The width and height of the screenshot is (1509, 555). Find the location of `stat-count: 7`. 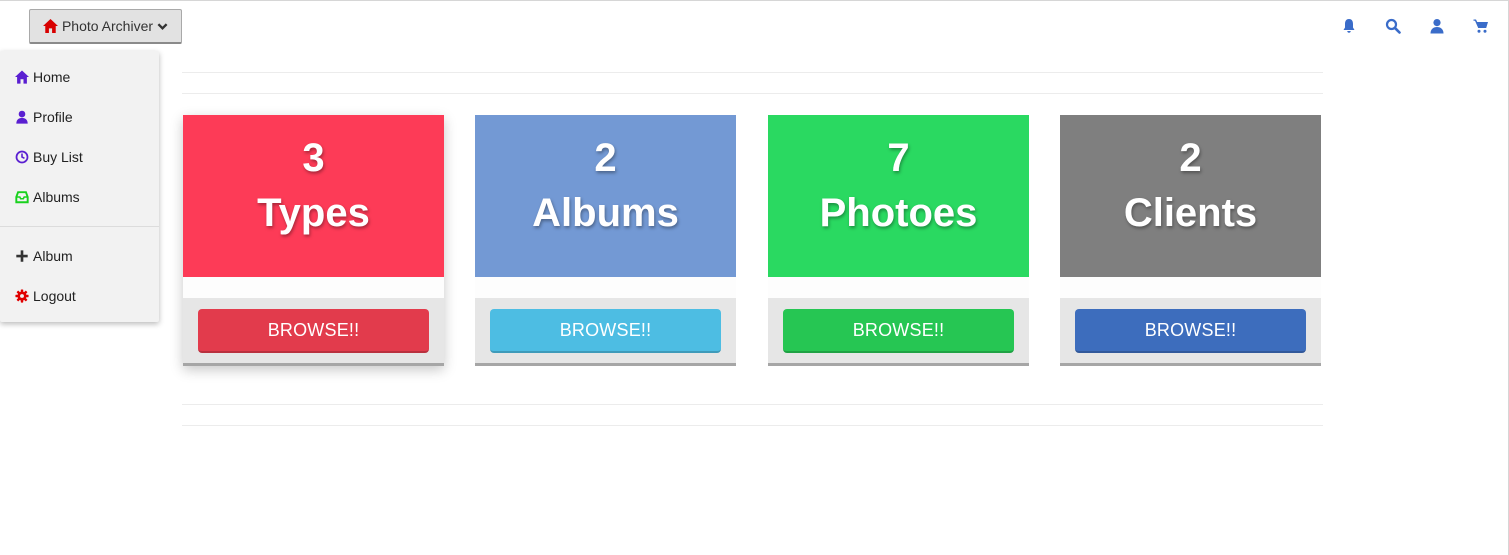

stat-count: 7 is located at coordinates (898, 158).